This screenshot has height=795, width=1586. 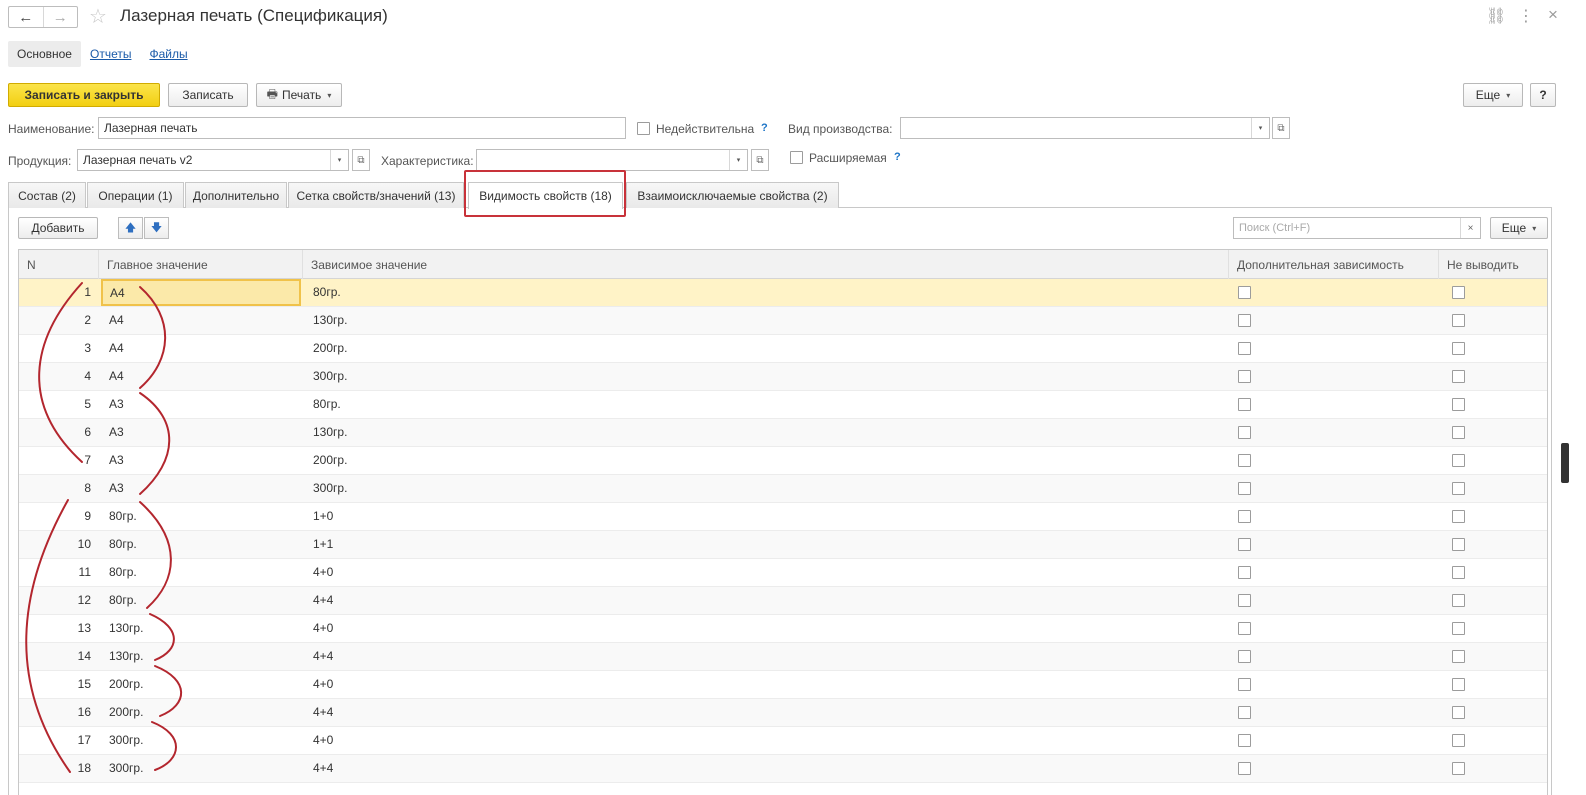 I want to click on add-button: Добавить, so click(x=58, y=228).